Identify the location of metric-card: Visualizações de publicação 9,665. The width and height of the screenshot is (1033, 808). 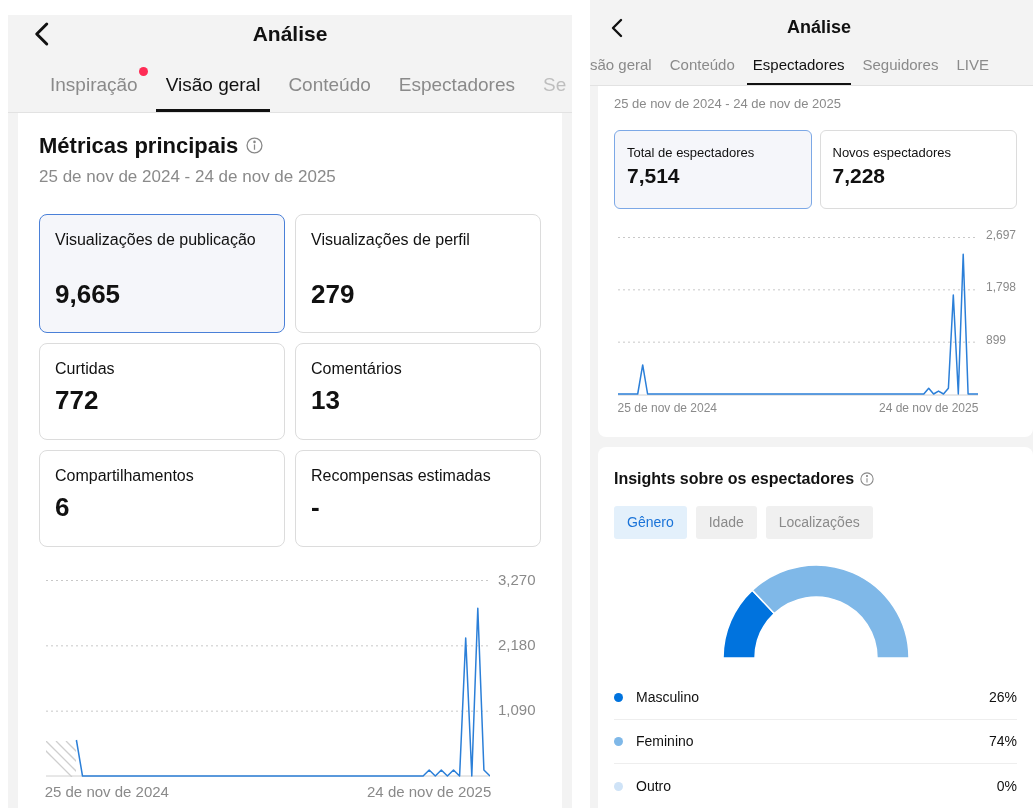
(162, 273).